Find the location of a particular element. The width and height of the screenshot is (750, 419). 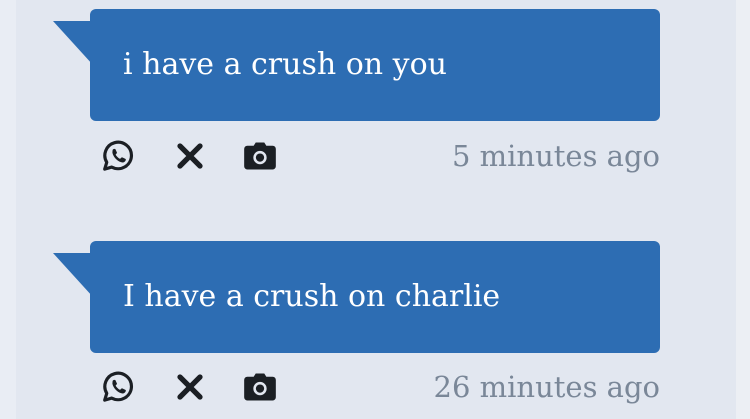

message-text: I have a crush on charlie is located at coordinates (312, 296).